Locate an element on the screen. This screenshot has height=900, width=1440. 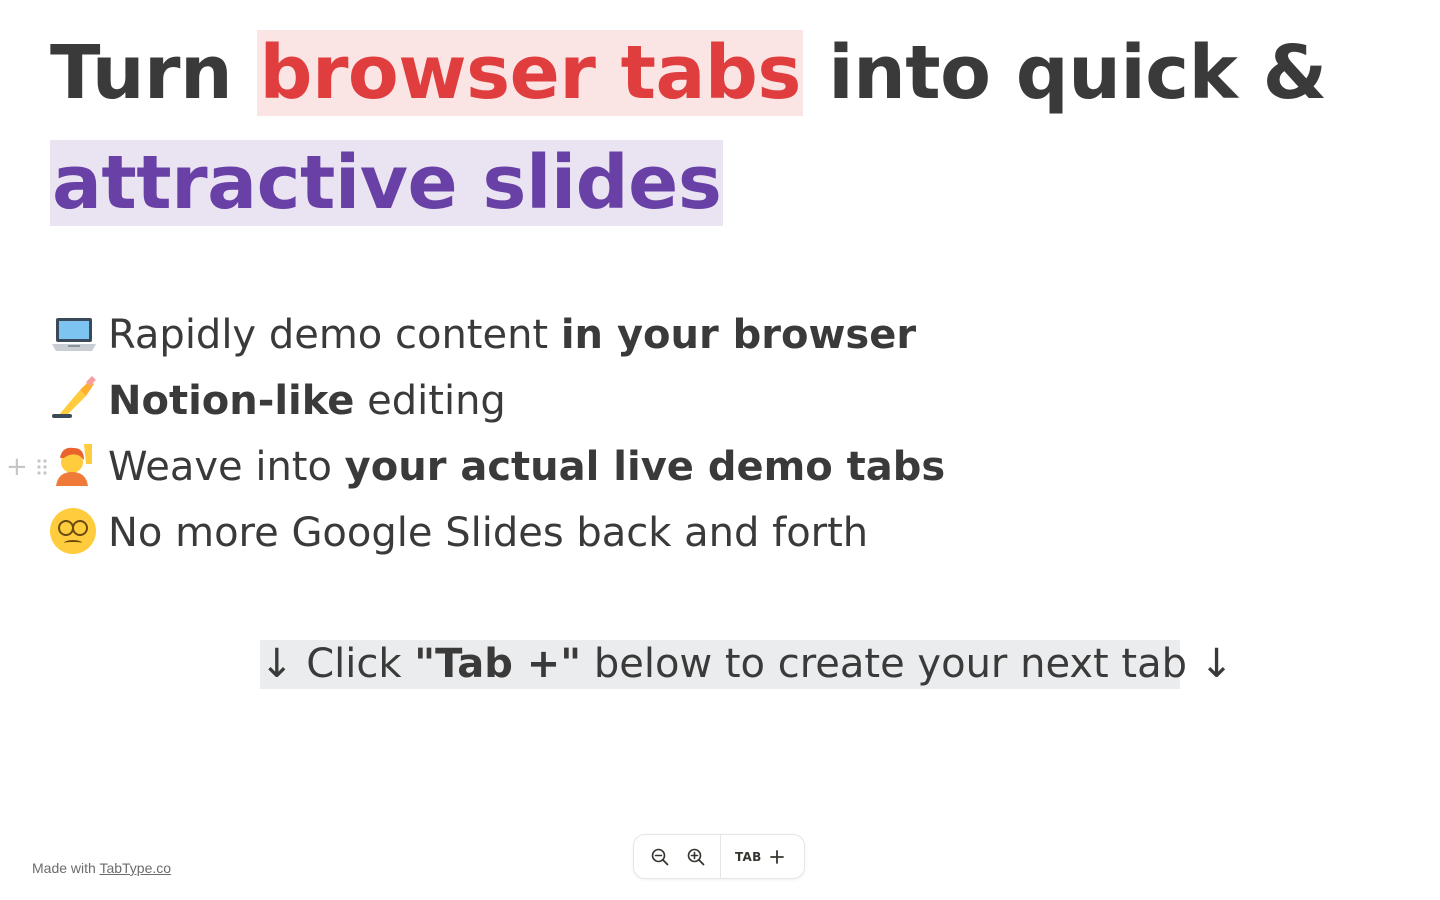
bullet-text: No more Google Slides back and forth is located at coordinates (488, 533).